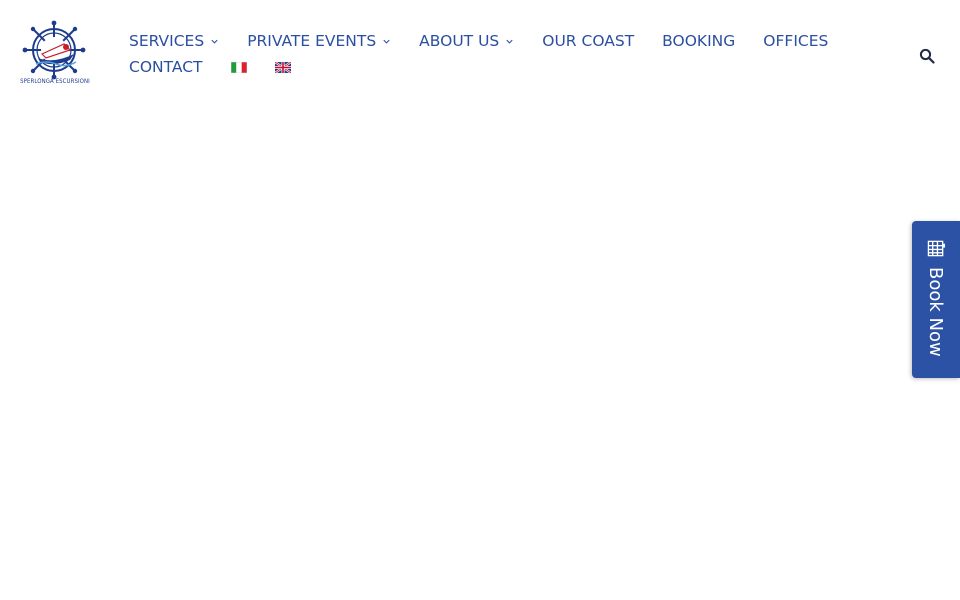 The height and width of the screenshot is (600, 960). I want to click on nav-item-booking: BOOKING, so click(698, 41).